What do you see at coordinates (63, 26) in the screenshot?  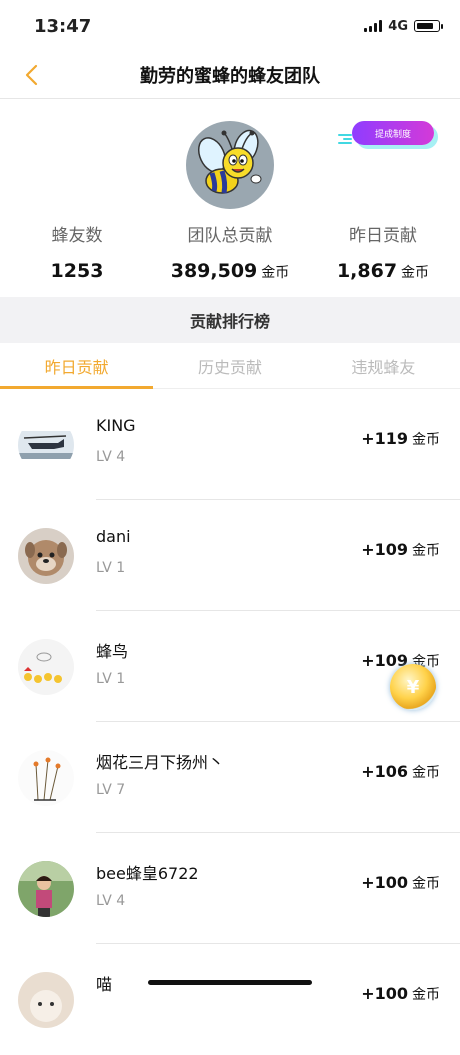 I see `status-time: 13:47` at bounding box center [63, 26].